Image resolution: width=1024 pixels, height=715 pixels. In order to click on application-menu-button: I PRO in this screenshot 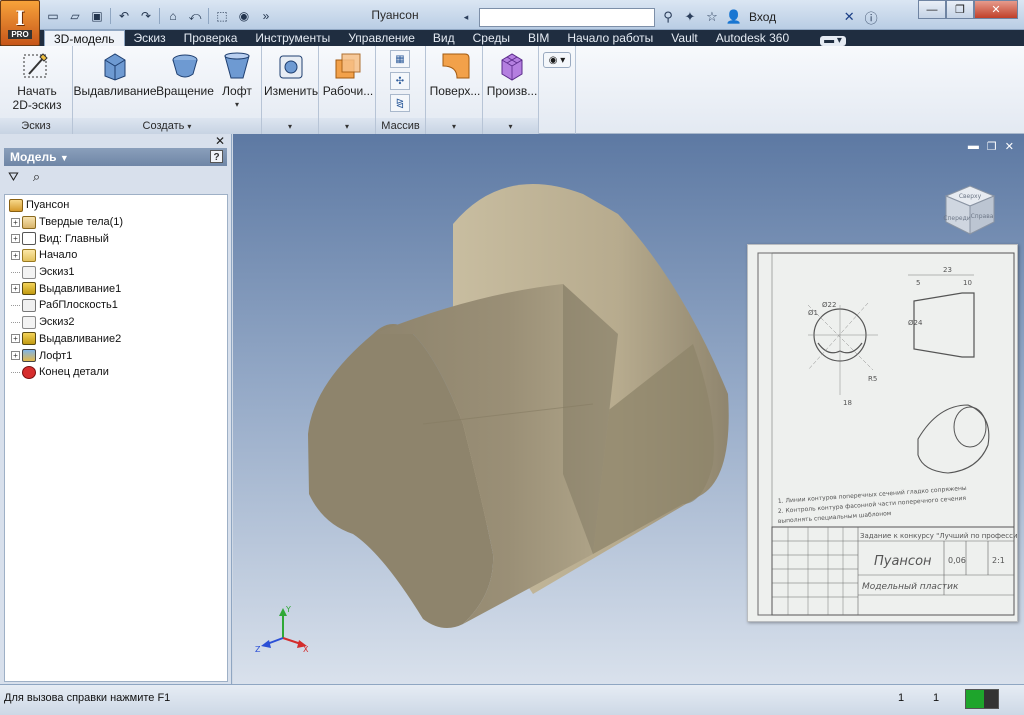, I will do `click(20, 23)`.